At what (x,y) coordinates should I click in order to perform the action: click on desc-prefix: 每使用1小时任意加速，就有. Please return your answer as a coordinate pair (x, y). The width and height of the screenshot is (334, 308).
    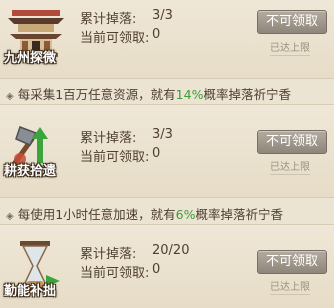
    Looking at the image, I should click on (96, 214).